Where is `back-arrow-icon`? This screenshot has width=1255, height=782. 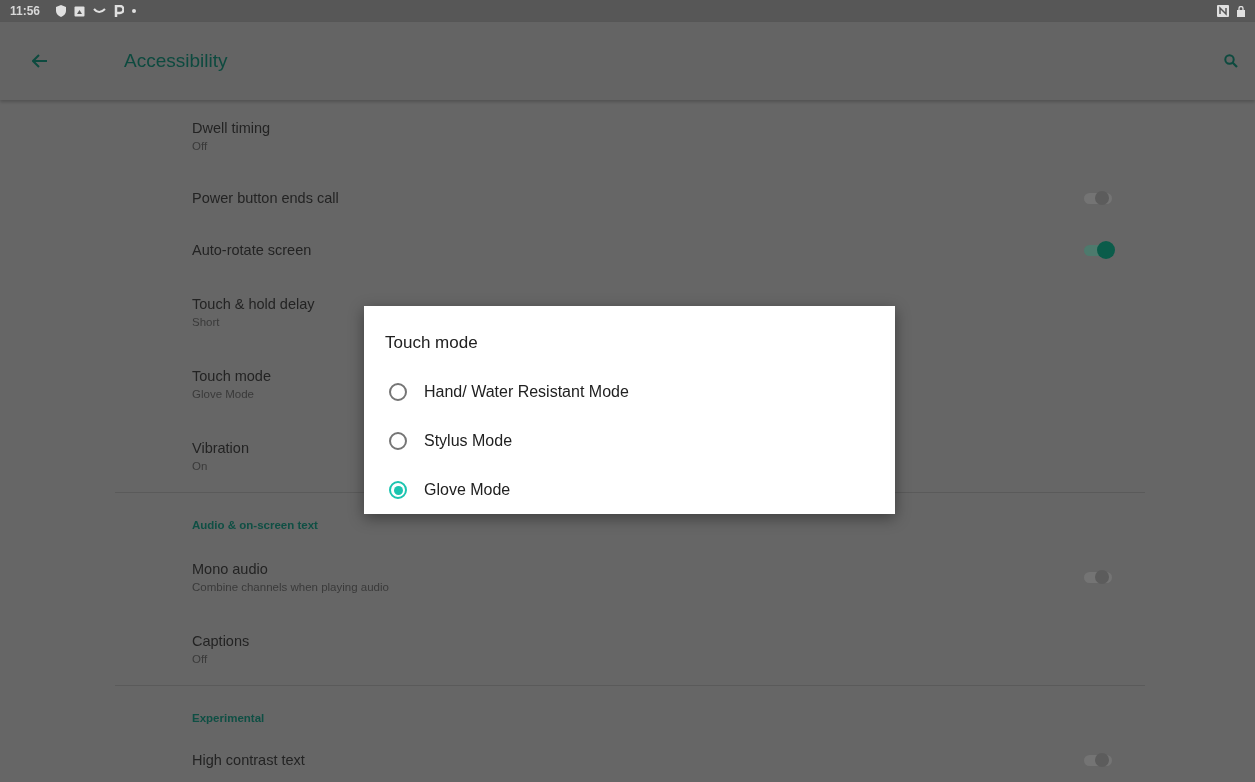 back-arrow-icon is located at coordinates (40, 61).